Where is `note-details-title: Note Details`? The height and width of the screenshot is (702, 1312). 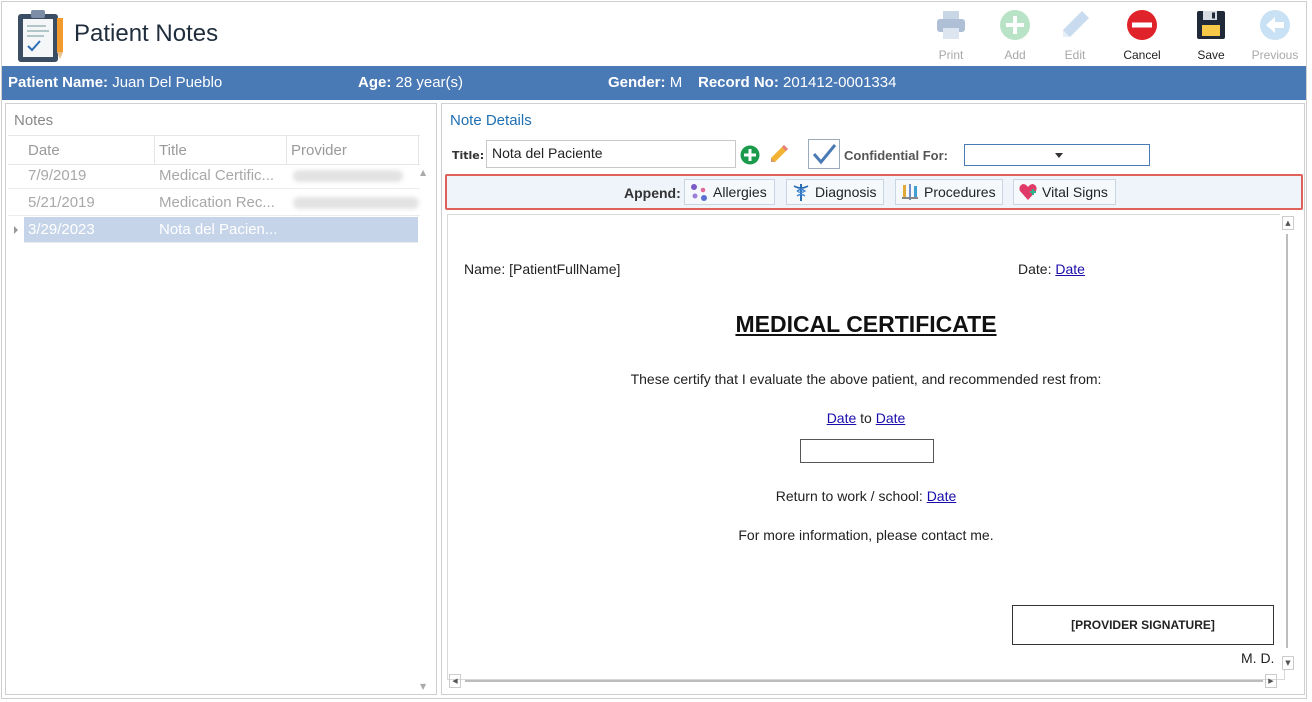 note-details-title: Note Details is located at coordinates (491, 120).